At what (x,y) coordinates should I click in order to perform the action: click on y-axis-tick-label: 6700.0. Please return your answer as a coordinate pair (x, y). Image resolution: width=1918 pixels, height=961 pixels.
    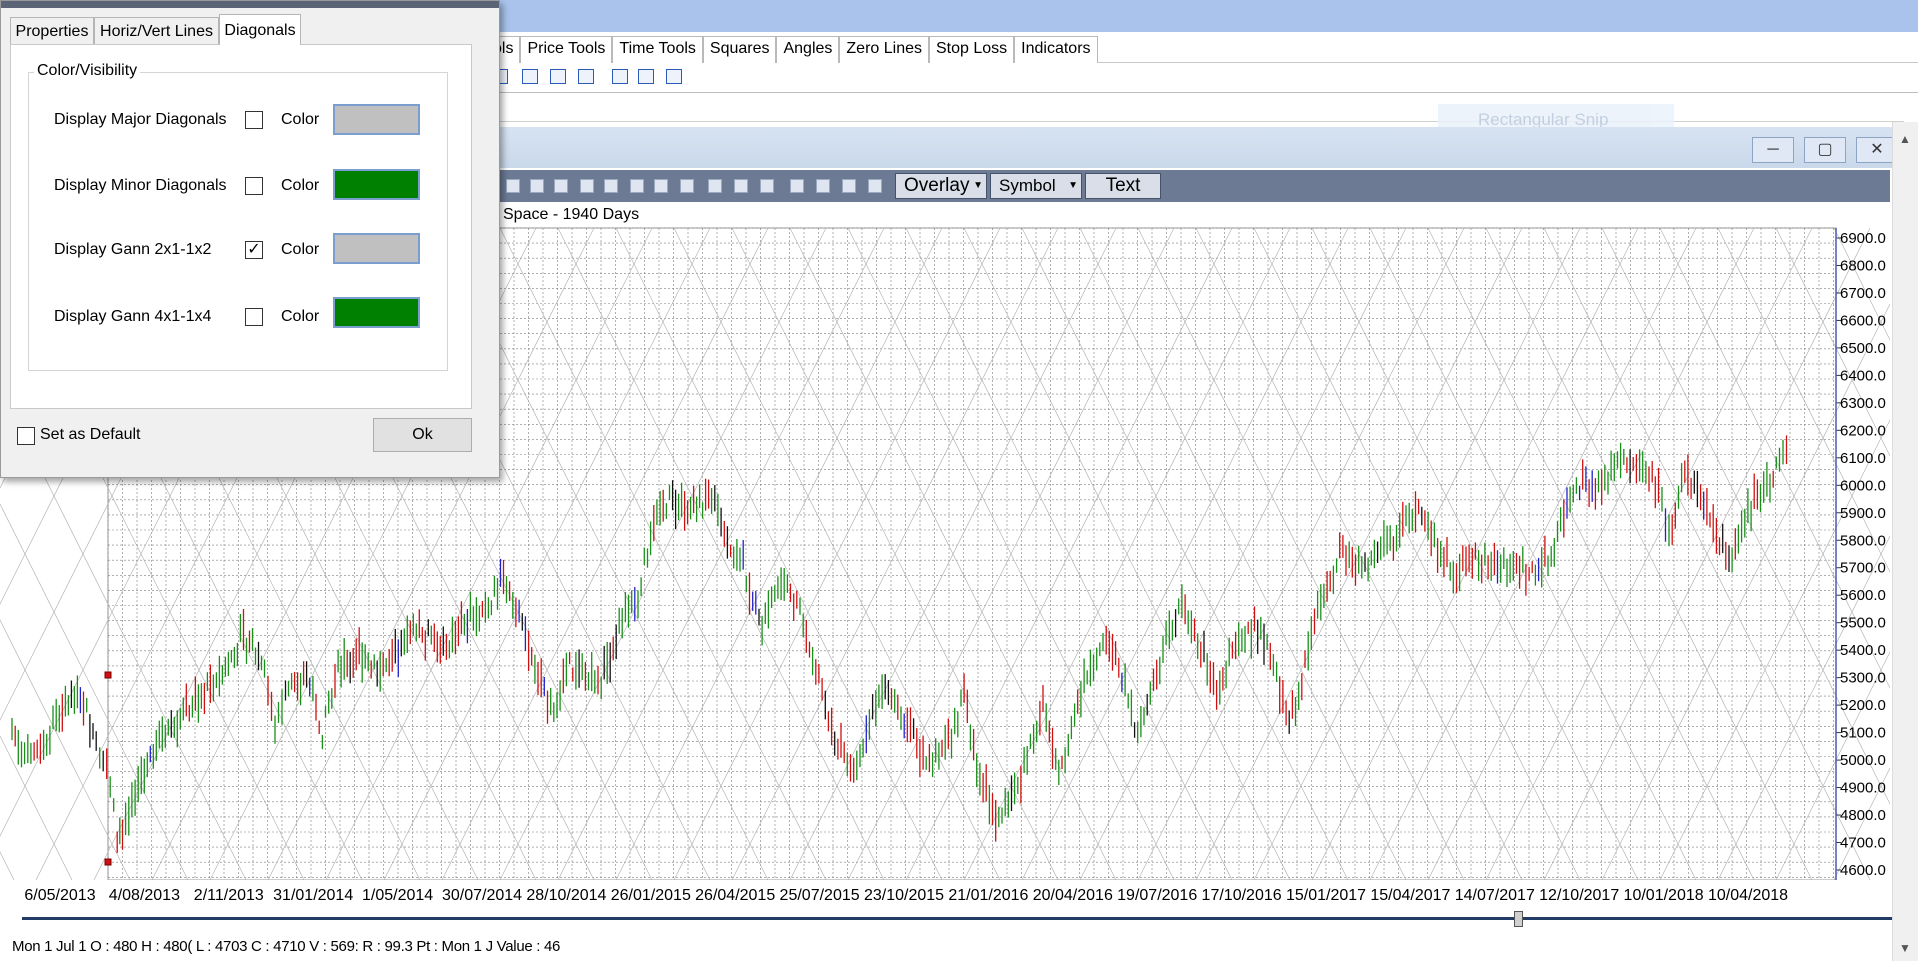
    Looking at the image, I should click on (1863, 293).